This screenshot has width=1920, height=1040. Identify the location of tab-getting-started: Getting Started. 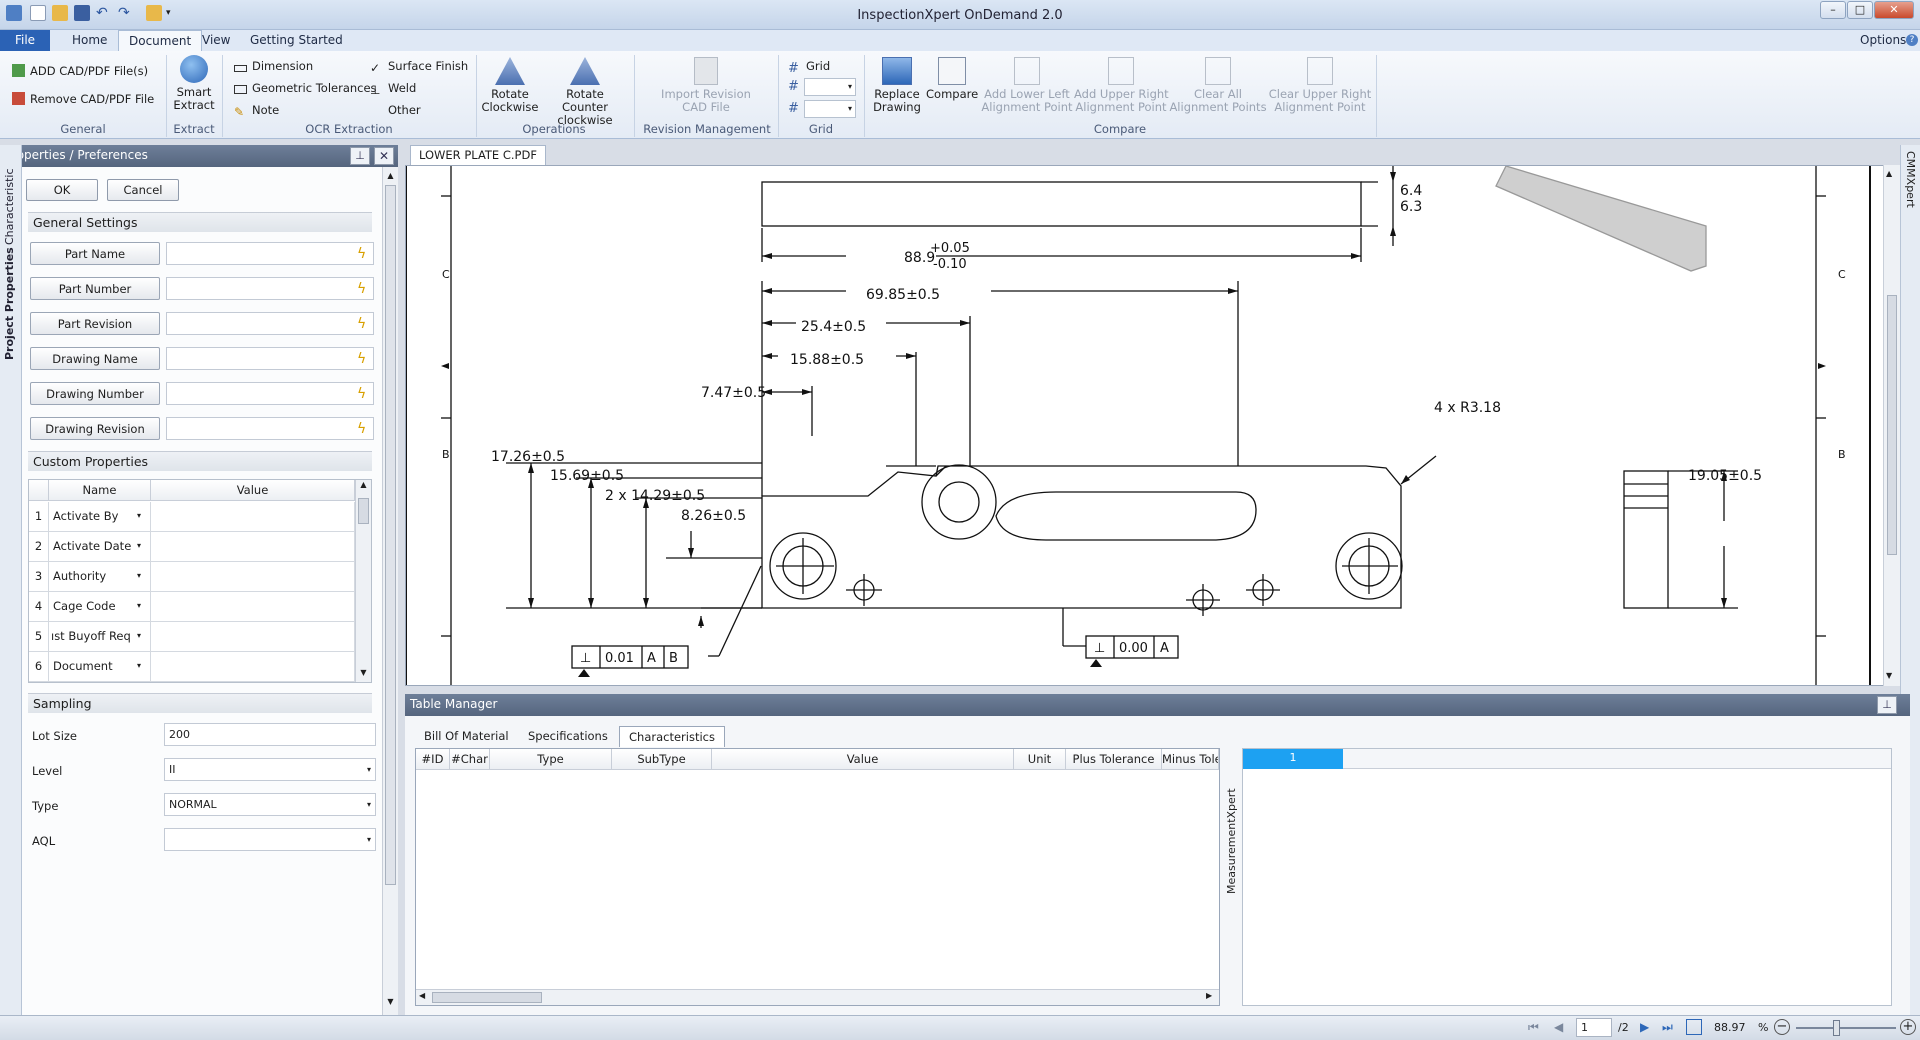
(296, 40).